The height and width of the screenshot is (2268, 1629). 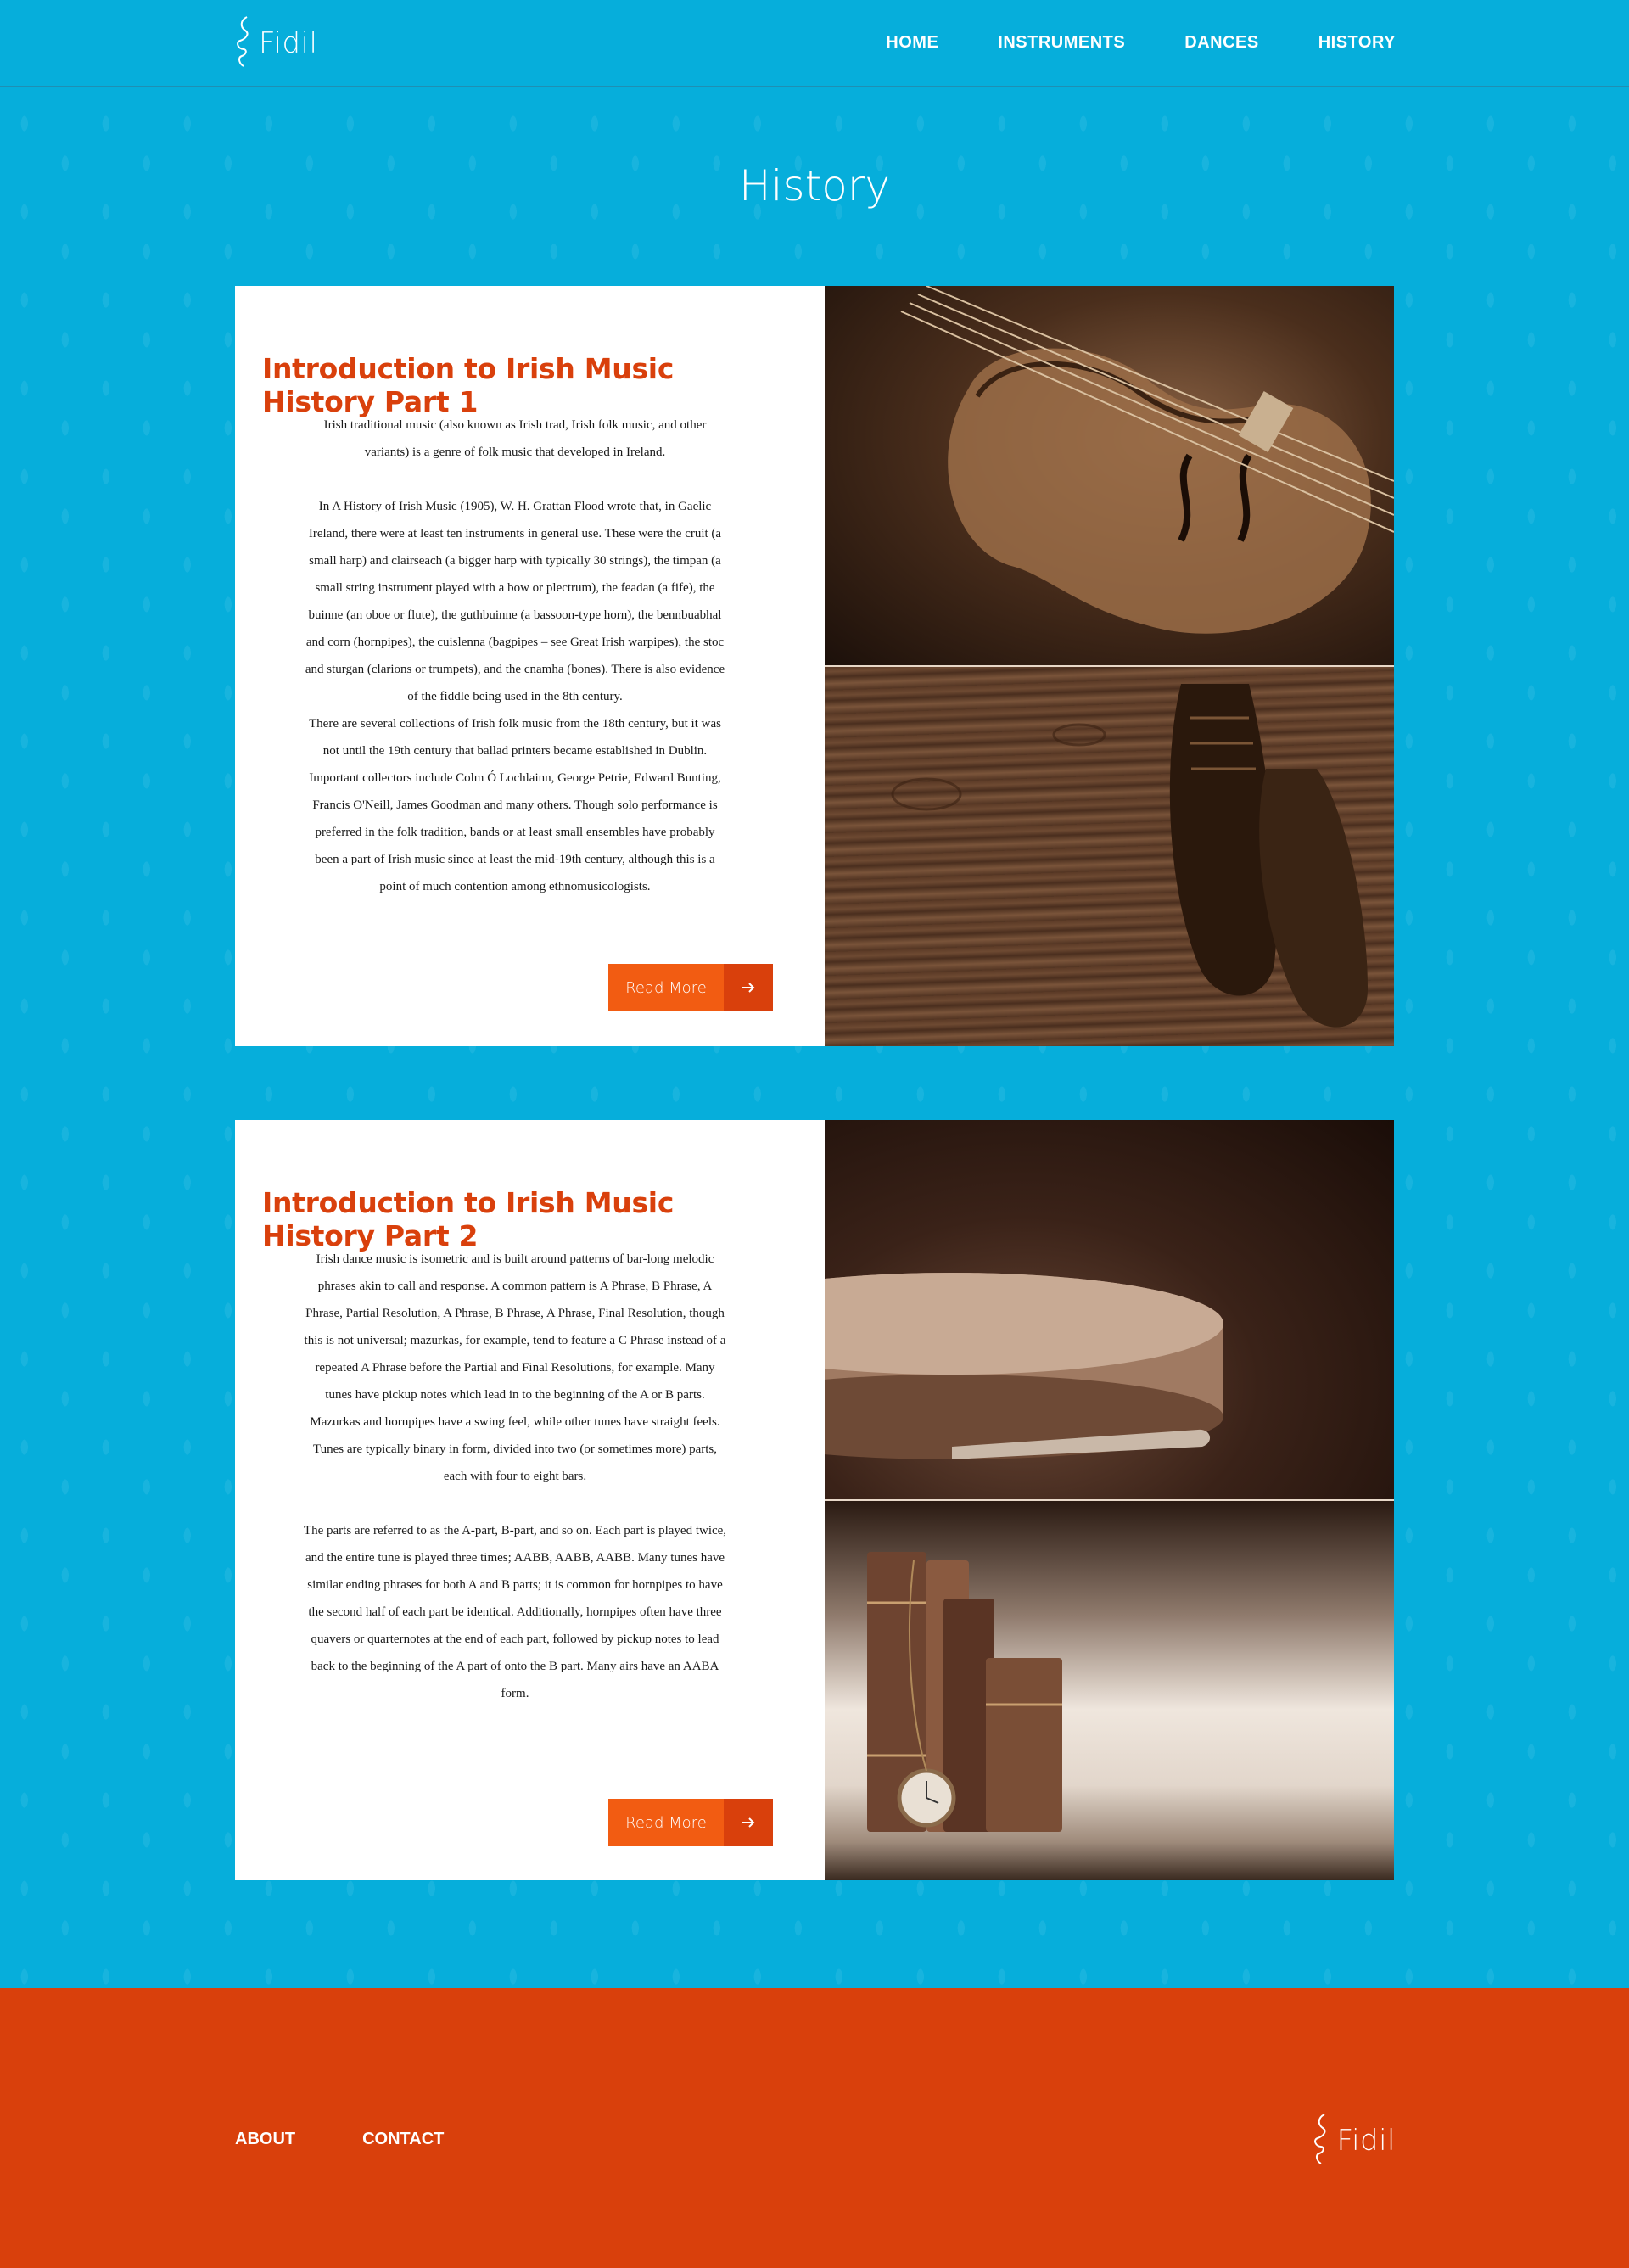 What do you see at coordinates (339, 2139) in the screenshot?
I see `footer-links: ABOUT CONTACT` at bounding box center [339, 2139].